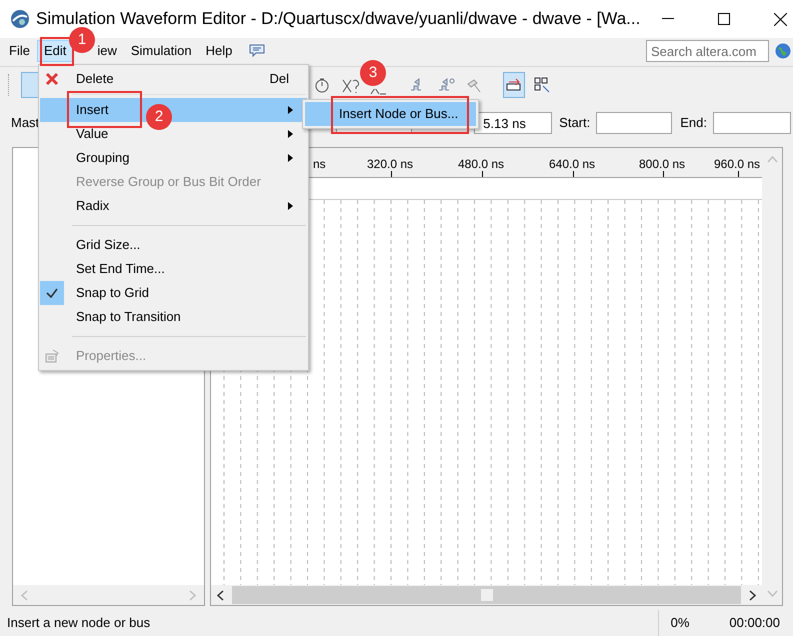 This screenshot has height=636, width=793. Describe the element at coordinates (52, 293) in the screenshot. I see `check-icon` at that location.